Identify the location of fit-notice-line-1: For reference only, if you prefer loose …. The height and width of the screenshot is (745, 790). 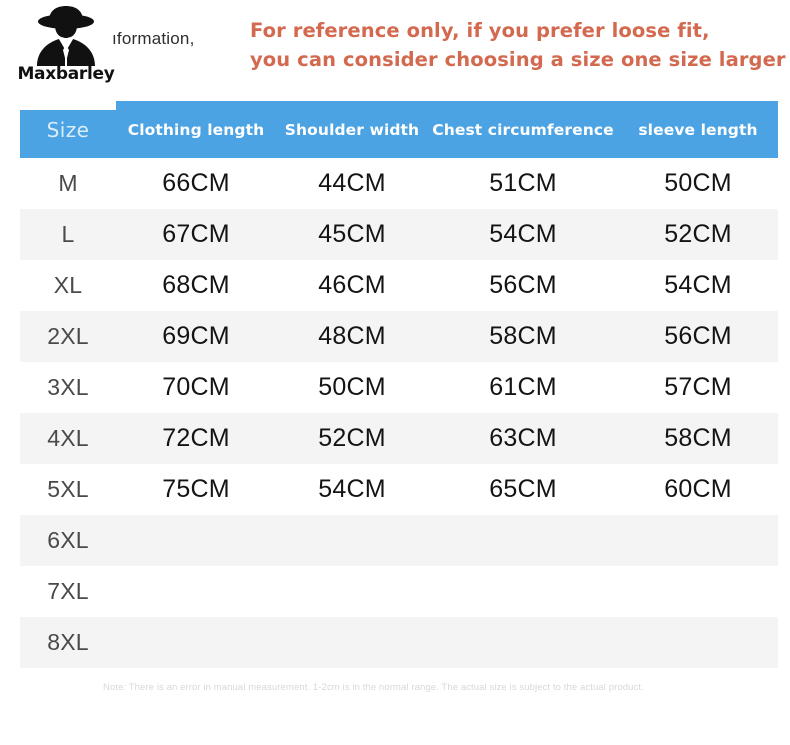
(480, 30).